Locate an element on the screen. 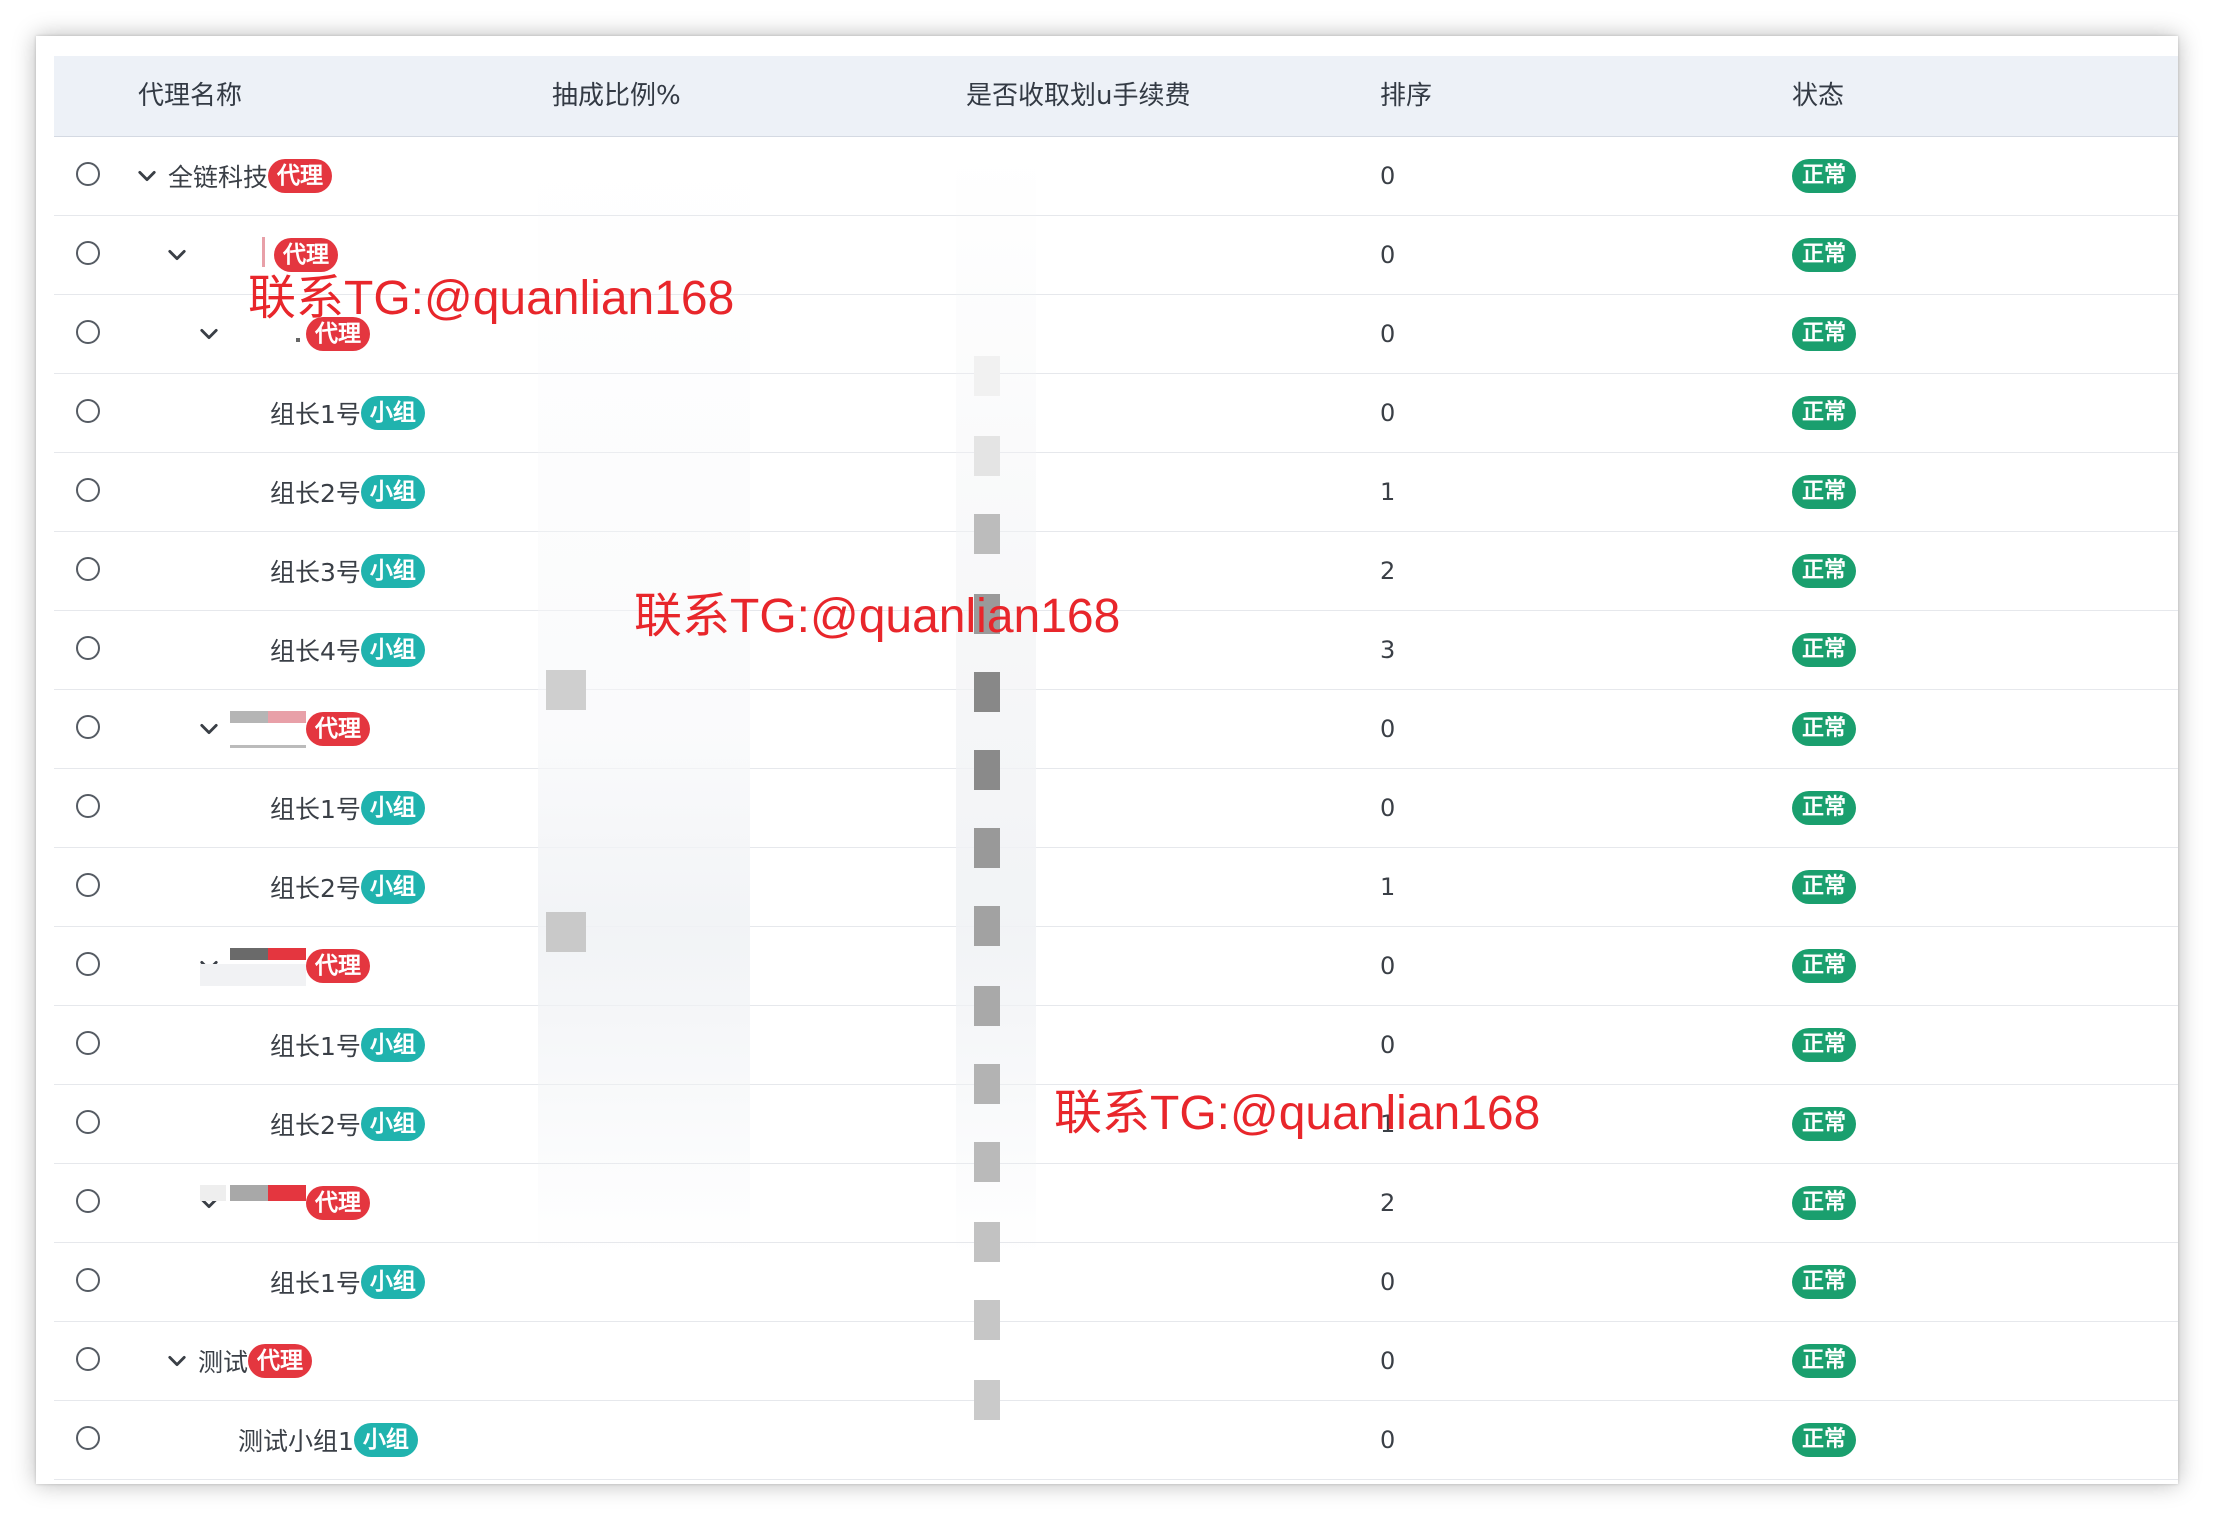 The height and width of the screenshot is (1520, 2214). table-row: 代理 2 正常 is located at coordinates (1116, 1203).